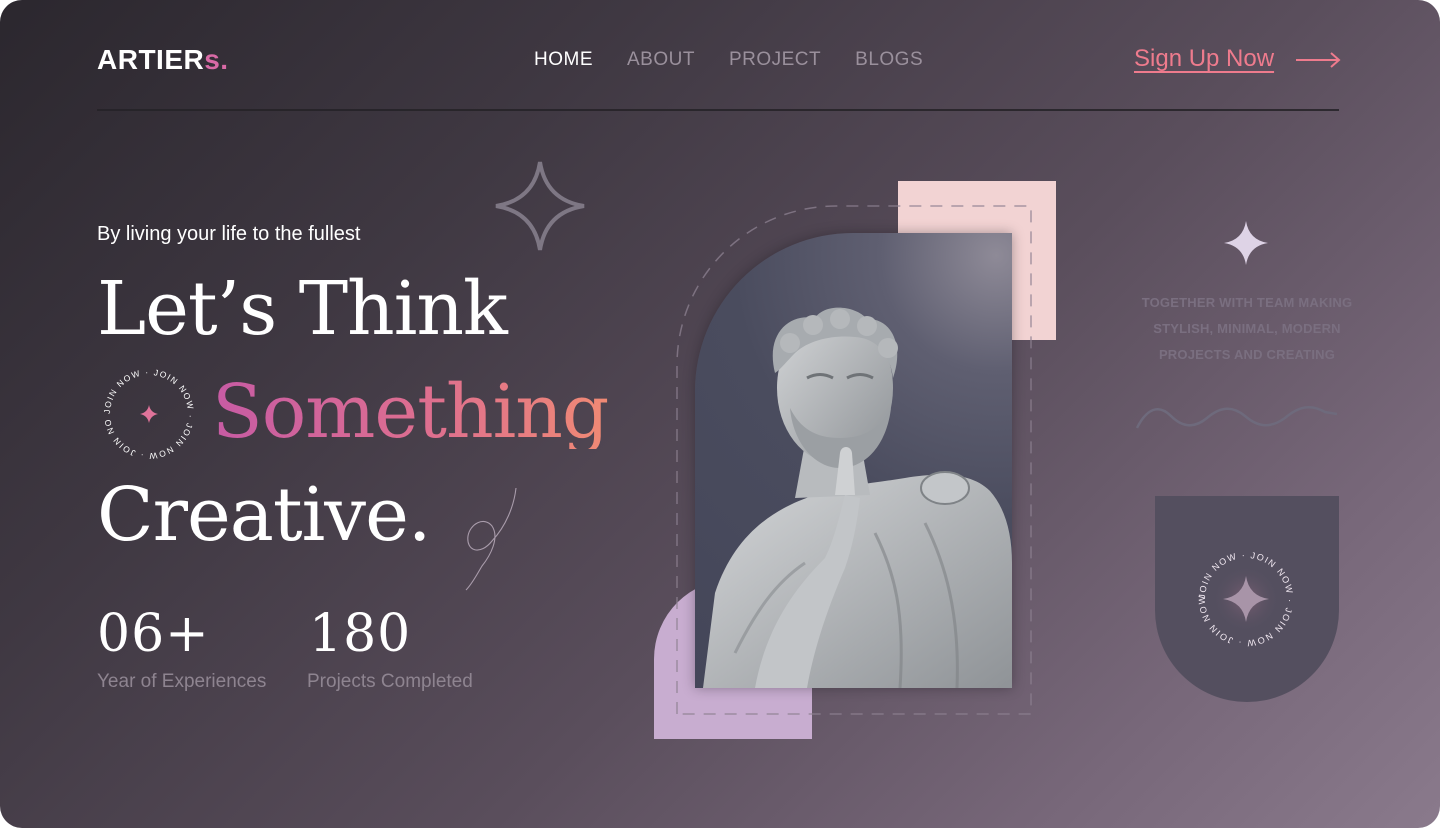  Describe the element at coordinates (410, 412) in the screenshot. I see `hero-heading-line-2: Something` at that location.